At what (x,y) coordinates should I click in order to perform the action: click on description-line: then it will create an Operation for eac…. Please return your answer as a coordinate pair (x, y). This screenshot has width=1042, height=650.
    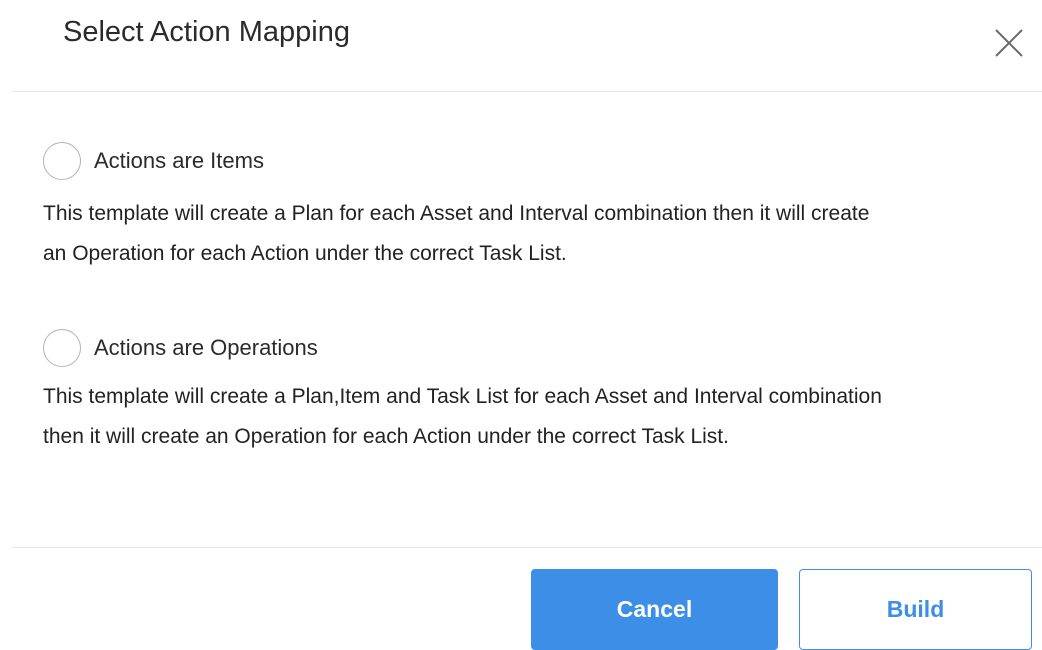
    Looking at the image, I should click on (386, 436).